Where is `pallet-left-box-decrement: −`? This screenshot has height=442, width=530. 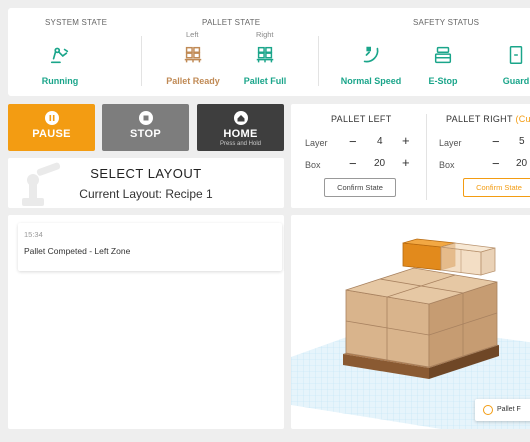 pallet-left-box-decrement: − is located at coordinates (353, 163).